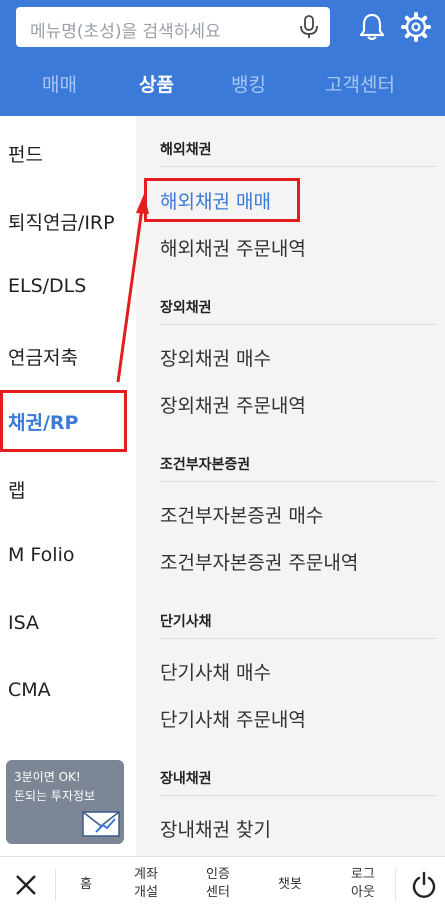  I want to click on account-open-label-2: 개설, so click(146, 892).